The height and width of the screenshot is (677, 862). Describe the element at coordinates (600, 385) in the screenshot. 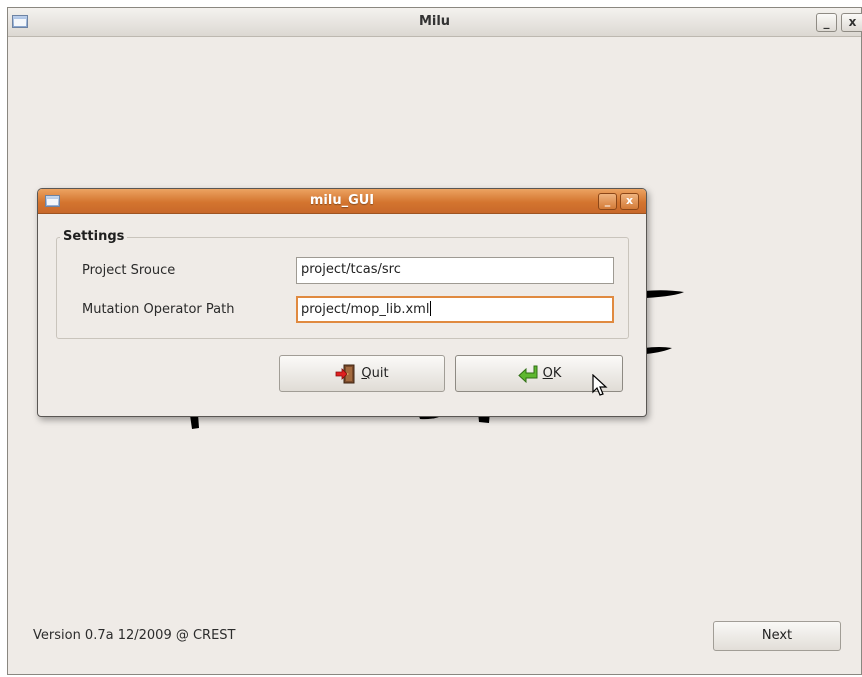

I see `mouse-pointer-icon` at that location.